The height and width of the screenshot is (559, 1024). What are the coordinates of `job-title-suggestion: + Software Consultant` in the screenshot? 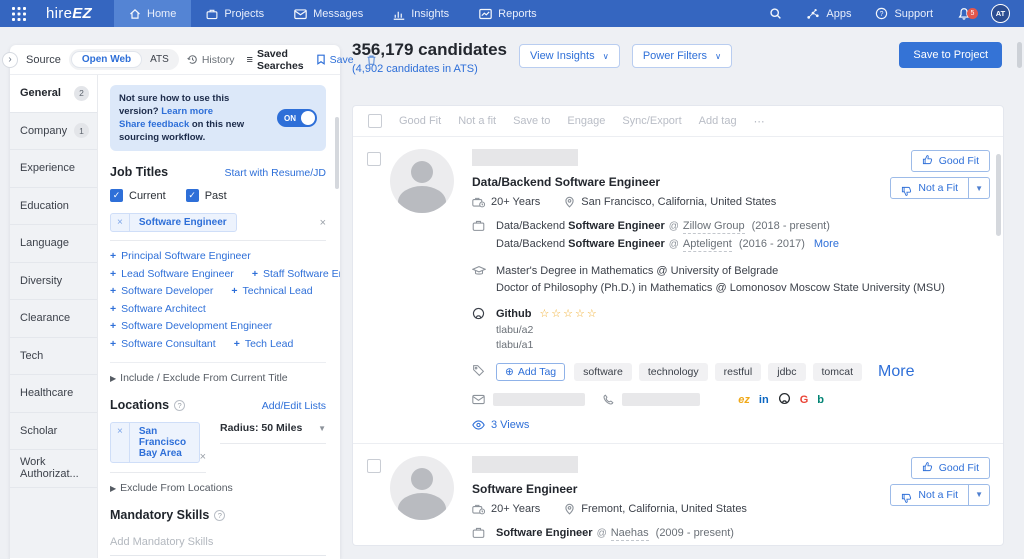 It's located at (163, 345).